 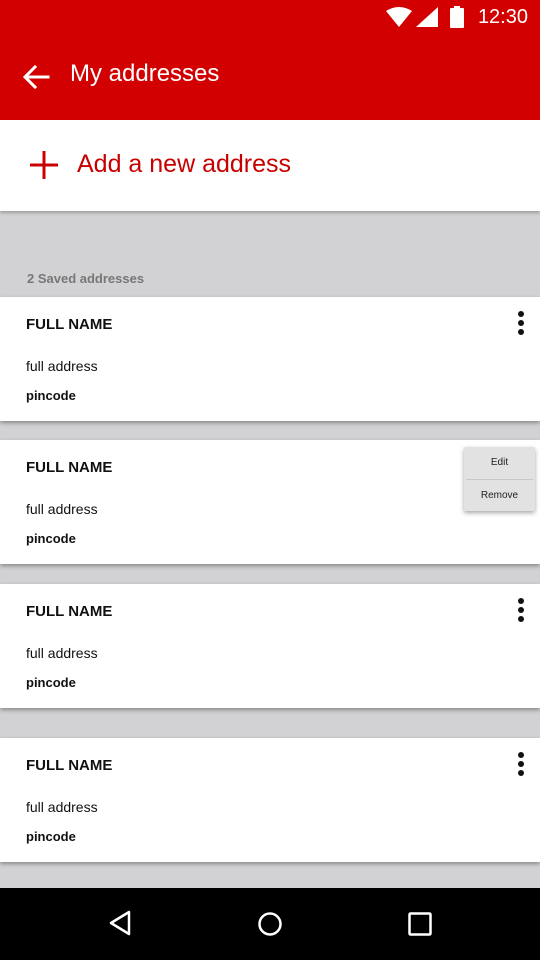 What do you see at coordinates (44, 165) in the screenshot?
I see `plus-icon` at bounding box center [44, 165].